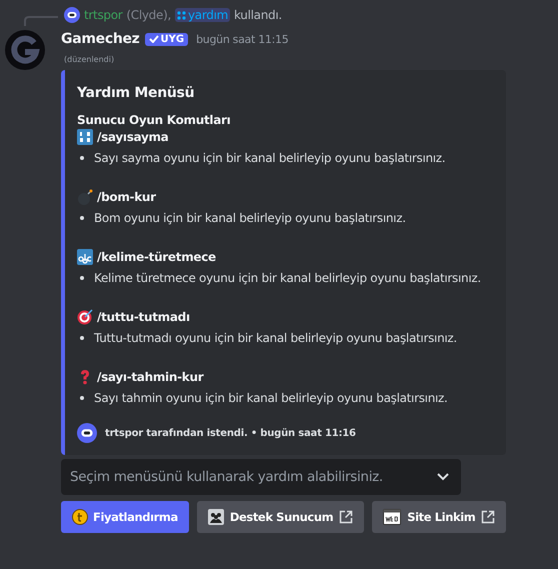 Image resolution: width=558 pixels, height=569 pixels. I want to click on command-name: /sayı-tahmin-kur, so click(150, 377).